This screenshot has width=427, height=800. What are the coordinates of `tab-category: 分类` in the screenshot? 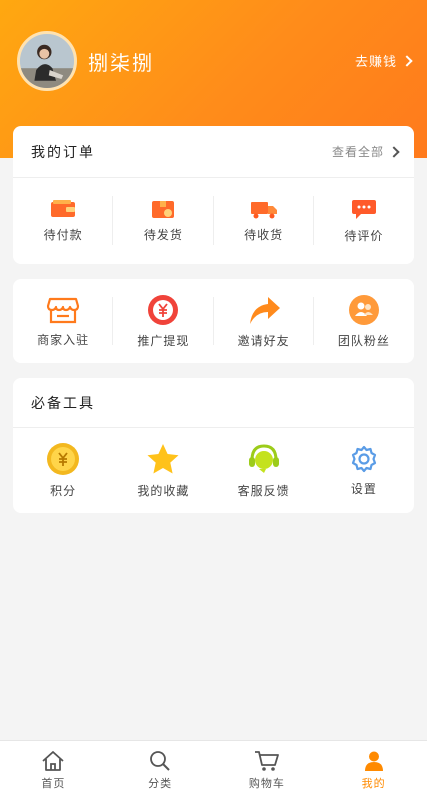 It's located at (160, 770).